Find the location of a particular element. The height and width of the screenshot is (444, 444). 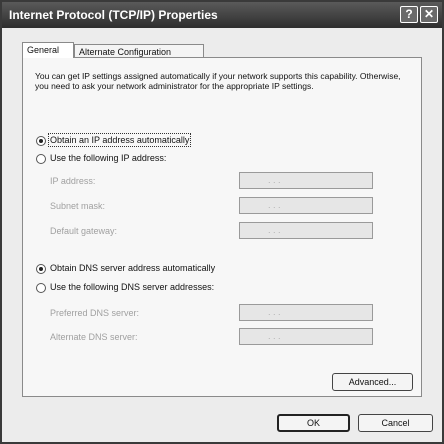

default-gateway-label: Default gateway: is located at coordinates (84, 231).